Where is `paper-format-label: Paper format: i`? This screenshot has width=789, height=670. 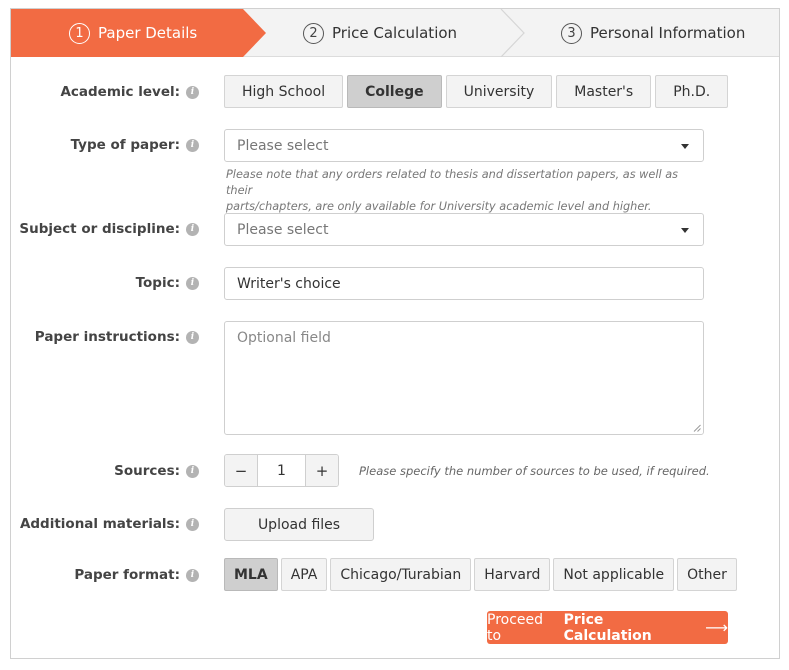 paper-format-label: Paper format: i is located at coordinates (136, 575).